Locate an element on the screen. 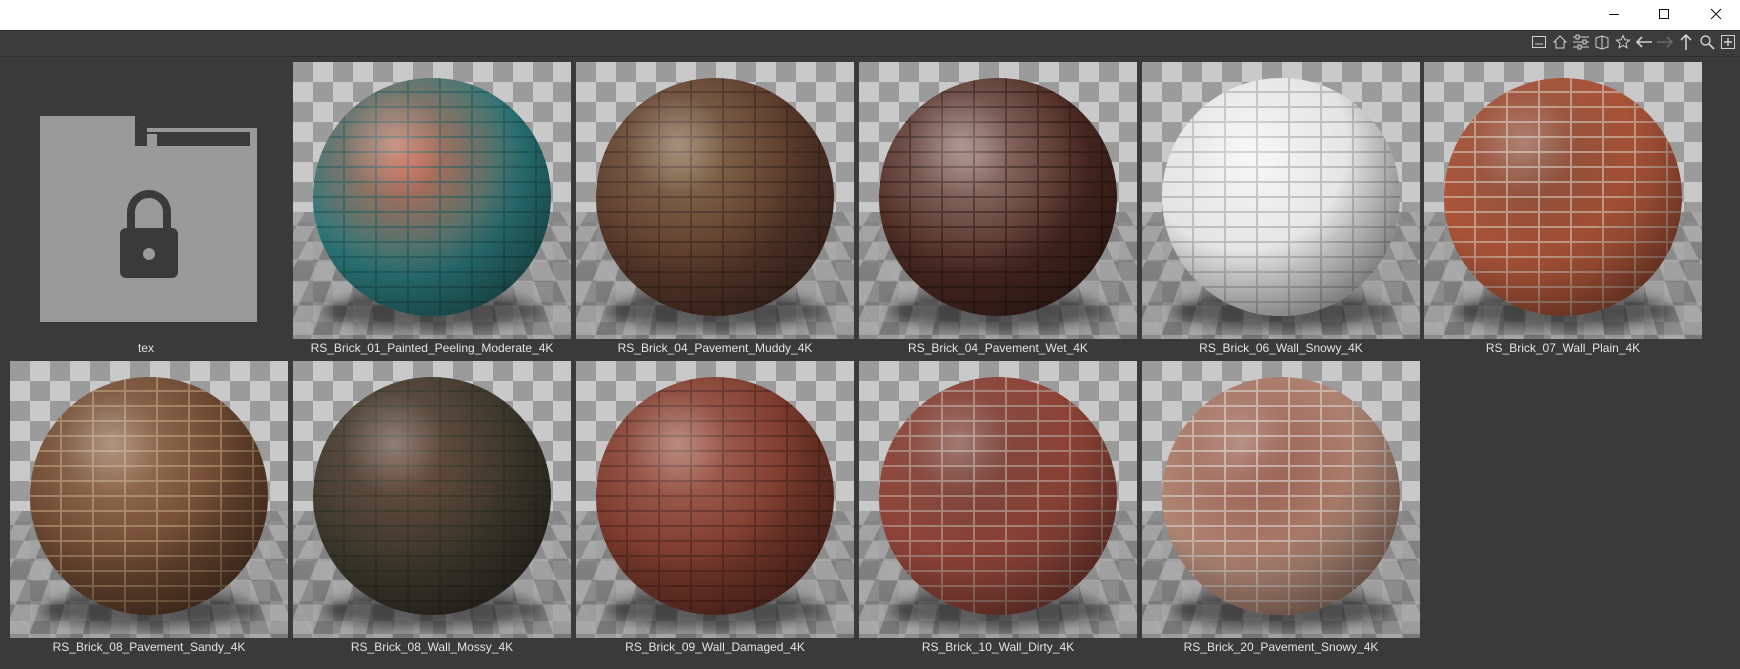 This screenshot has width=1740, height=669. search-button is located at coordinates (1707, 42).